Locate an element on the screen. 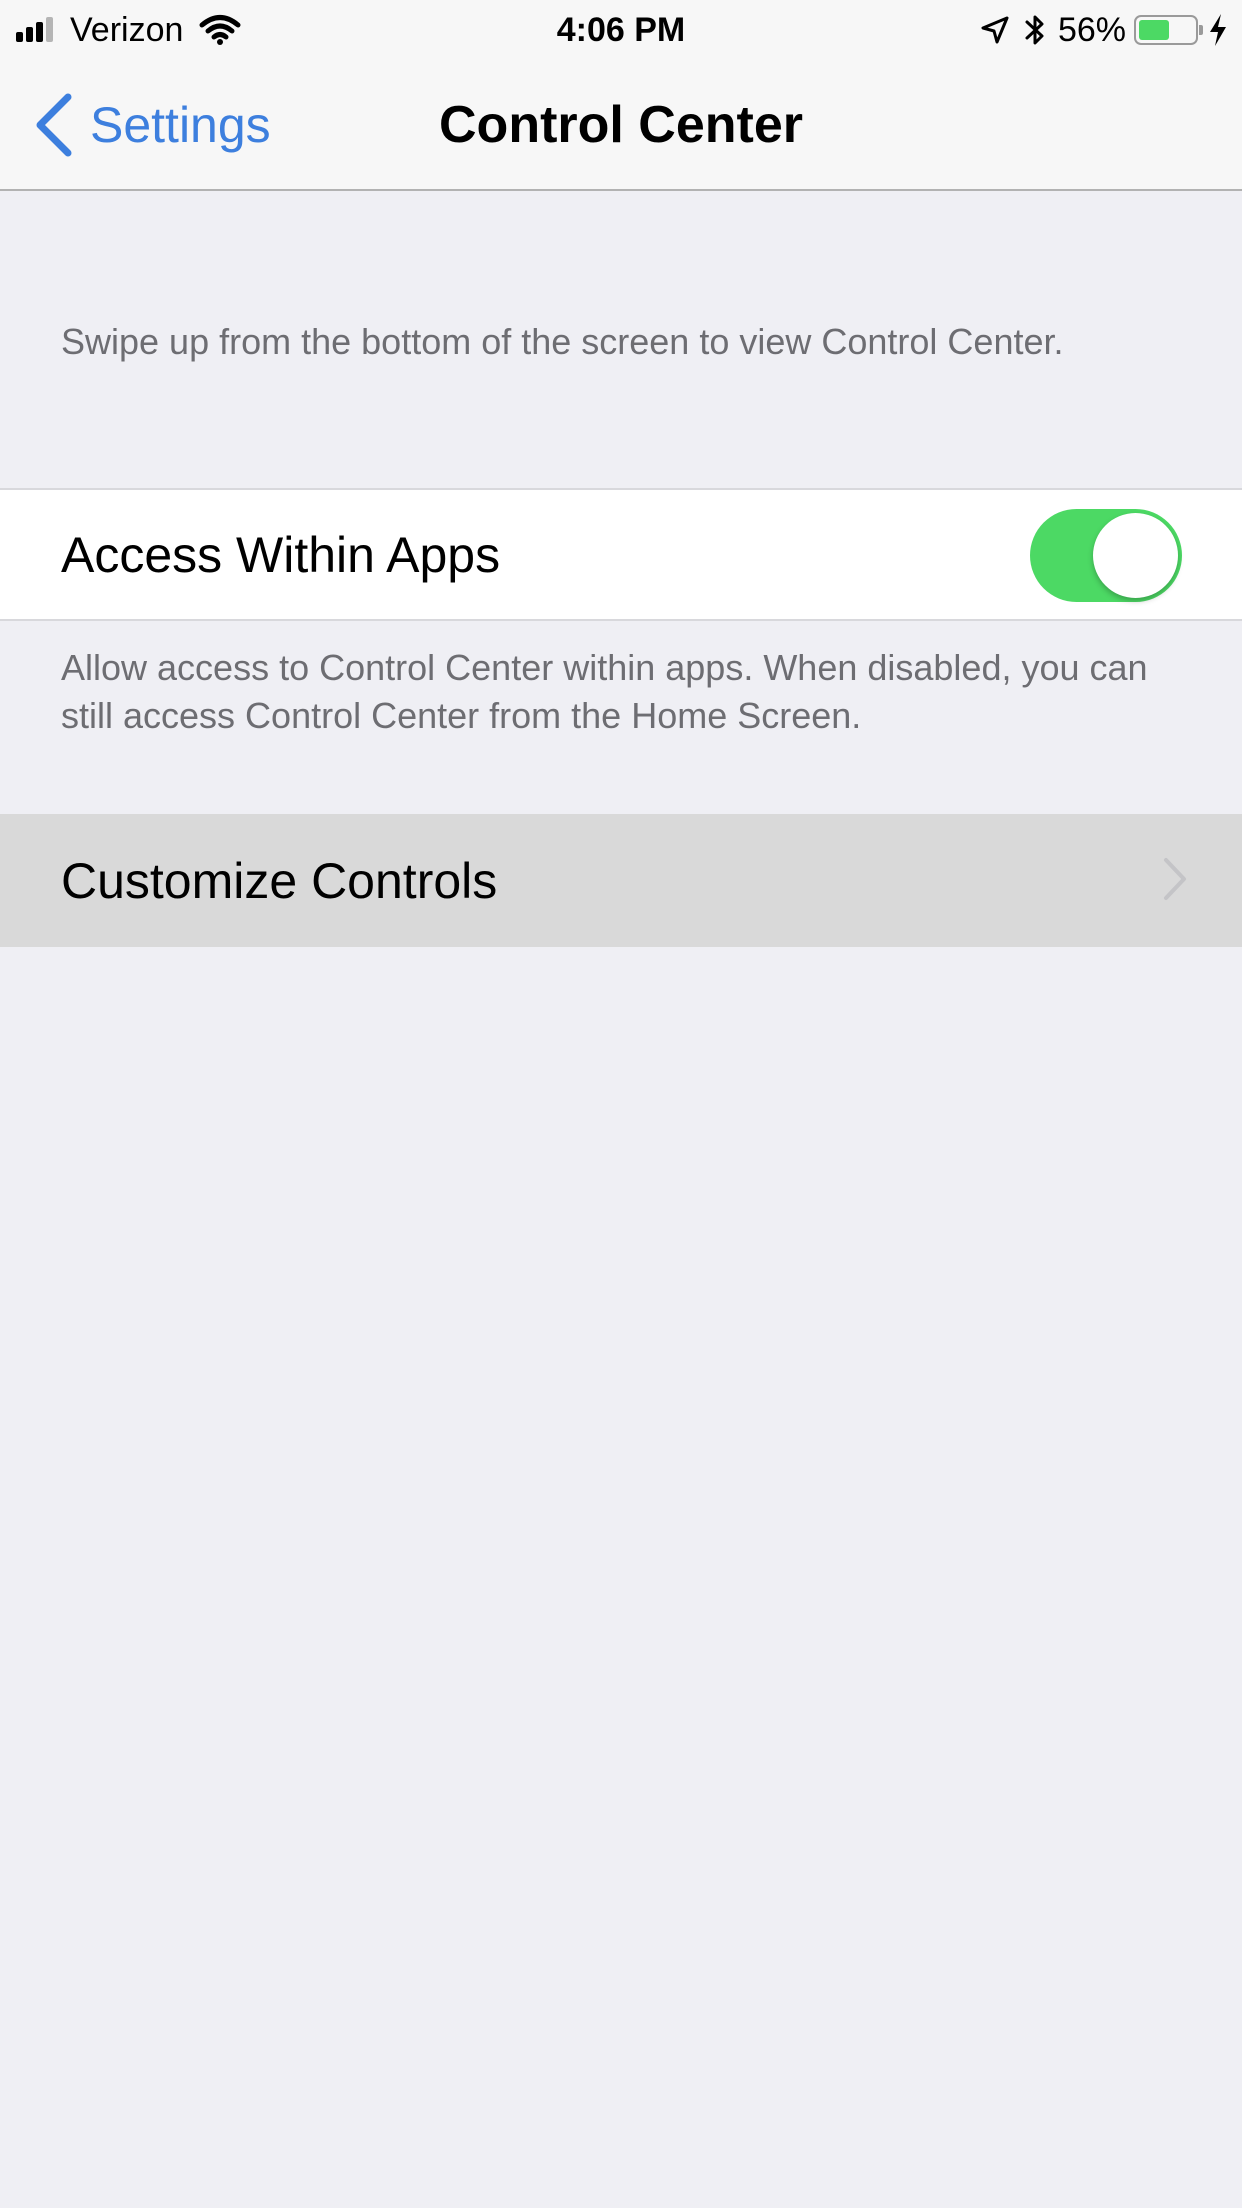  location-arrow-icon is located at coordinates (995, 30).